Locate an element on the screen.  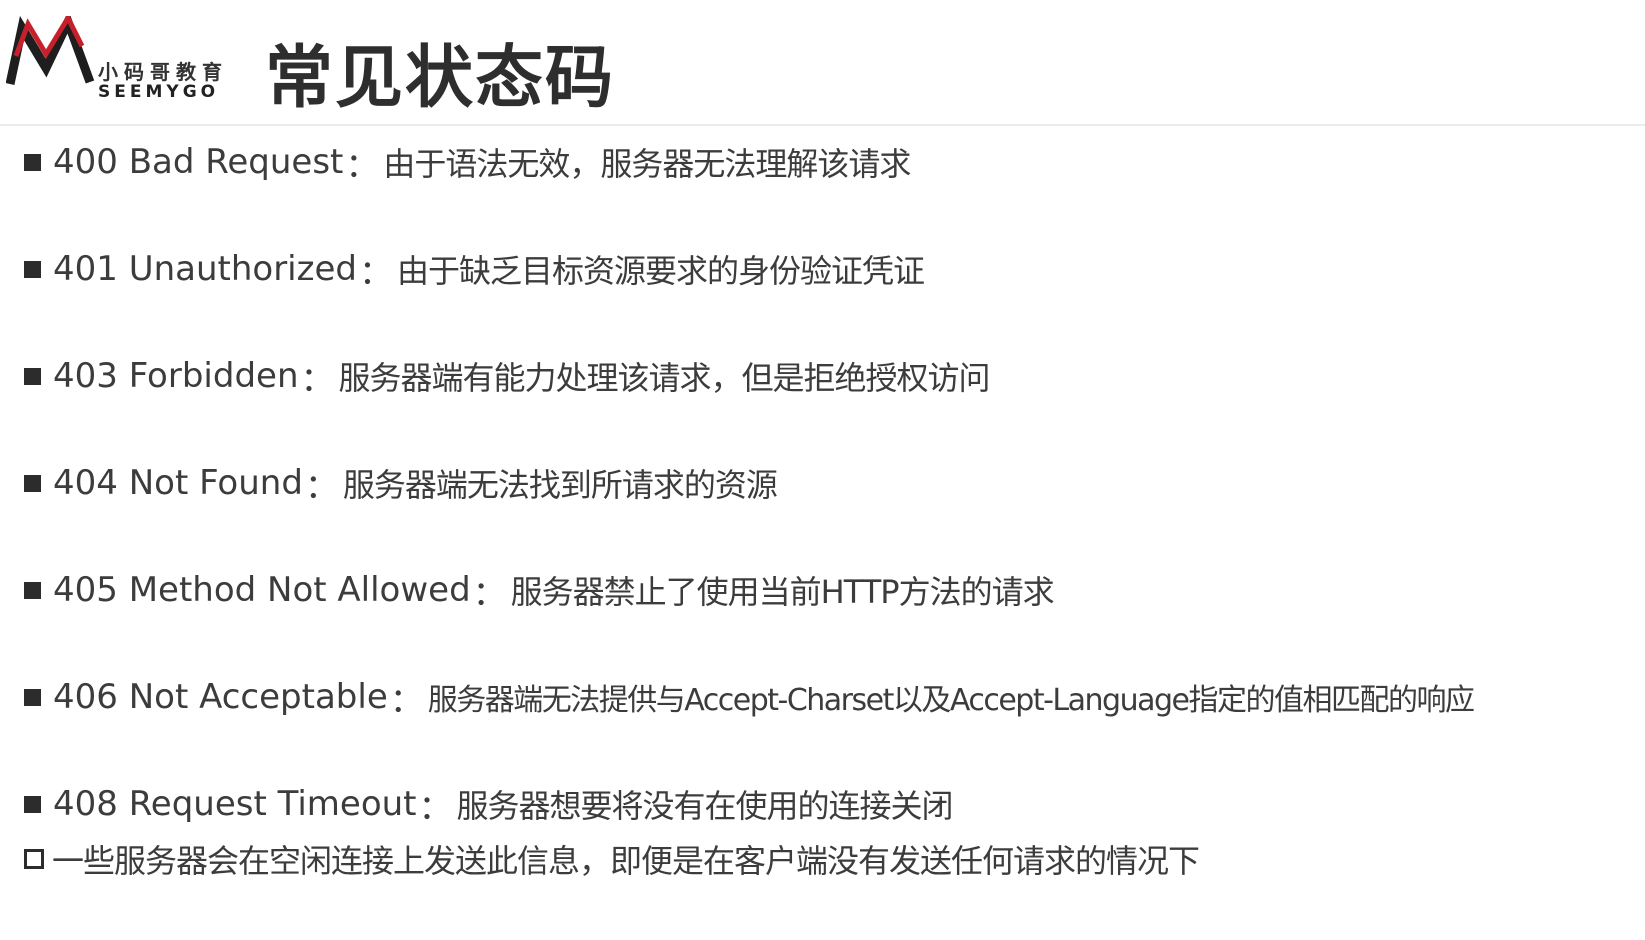
status-code: 401 Unauthorized is located at coordinates (205, 269).